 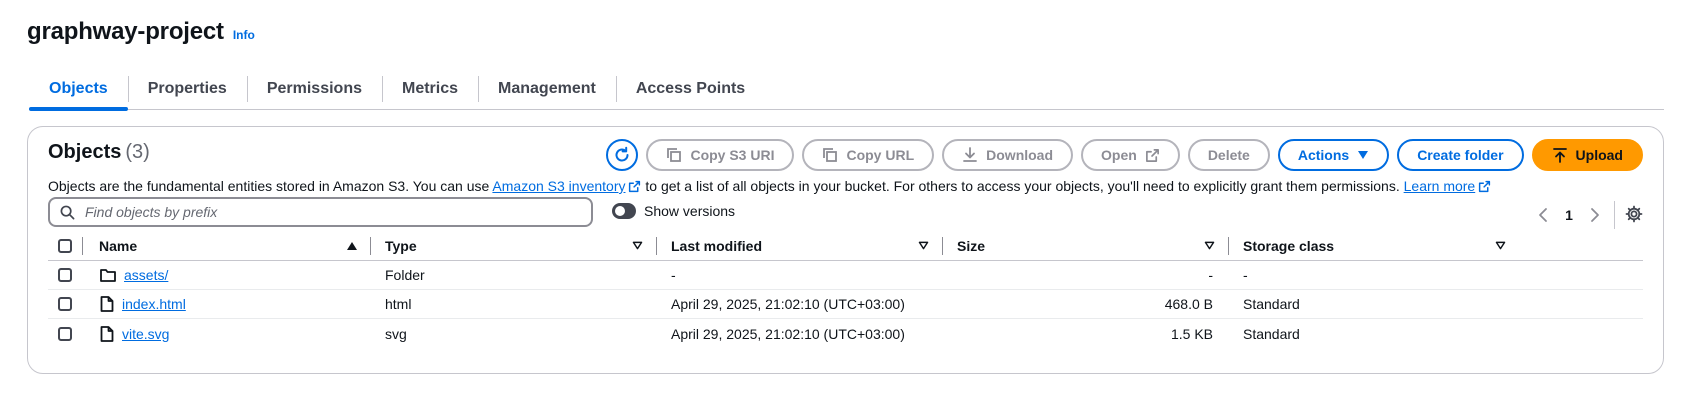 What do you see at coordinates (1228, 155) in the screenshot?
I see `delete-button: Delete` at bounding box center [1228, 155].